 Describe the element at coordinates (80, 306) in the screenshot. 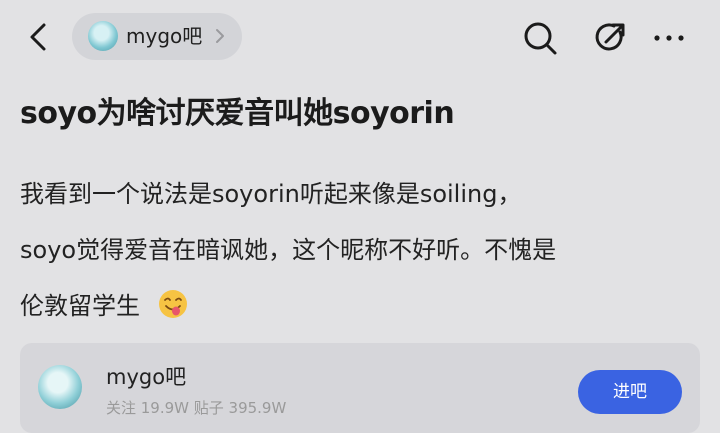

I see `post-body-line: 伦敦留学生` at that location.